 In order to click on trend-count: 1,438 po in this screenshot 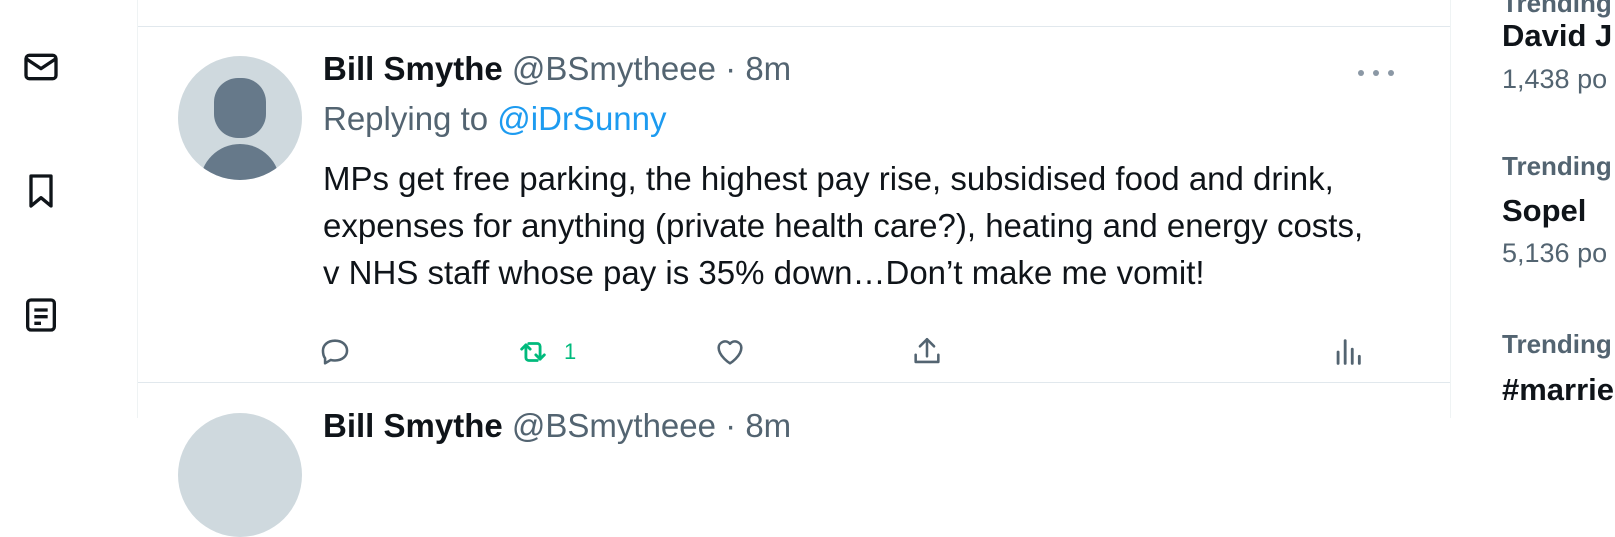, I will do `click(1555, 79)`.